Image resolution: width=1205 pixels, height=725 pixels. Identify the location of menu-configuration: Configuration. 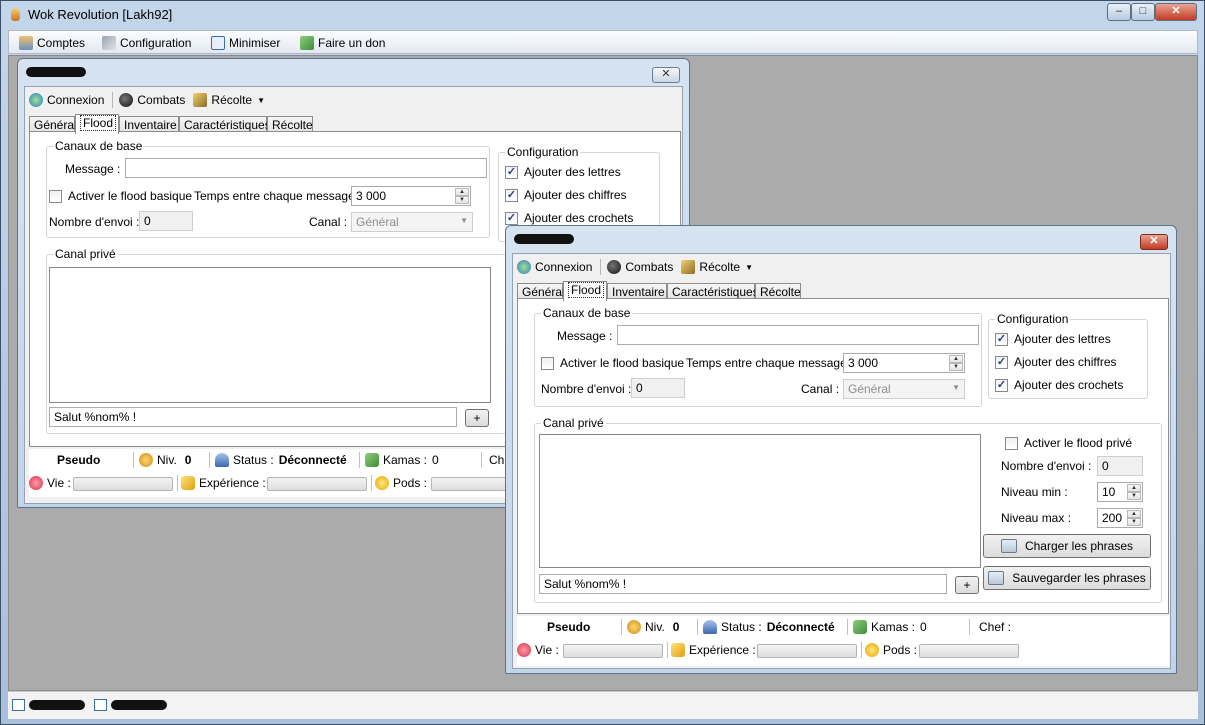
(146, 43).